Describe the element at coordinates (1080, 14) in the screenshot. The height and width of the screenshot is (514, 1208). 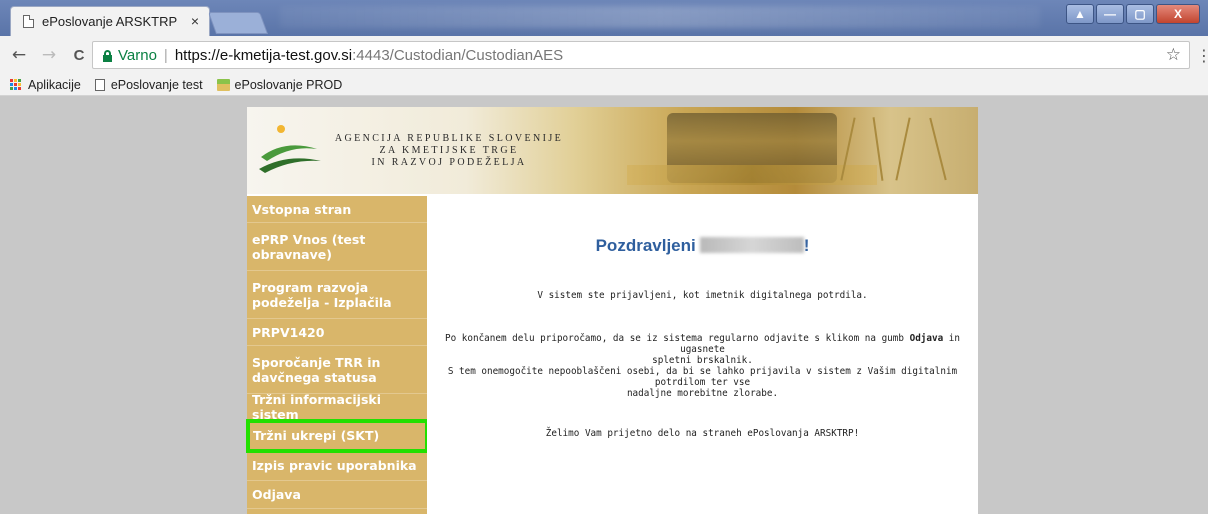
I see `user-icon: ▲` at that location.